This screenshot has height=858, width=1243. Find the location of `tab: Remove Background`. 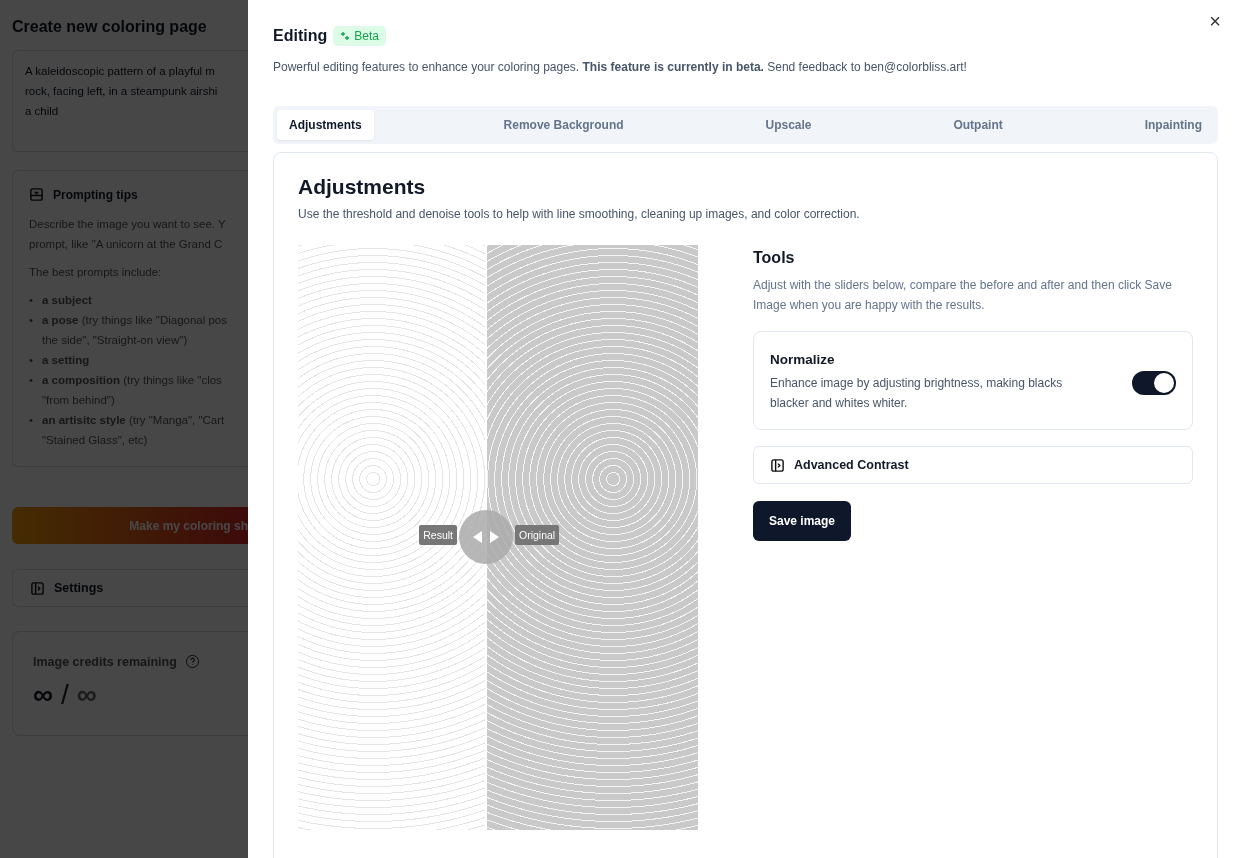

tab: Remove Background is located at coordinates (563, 125).